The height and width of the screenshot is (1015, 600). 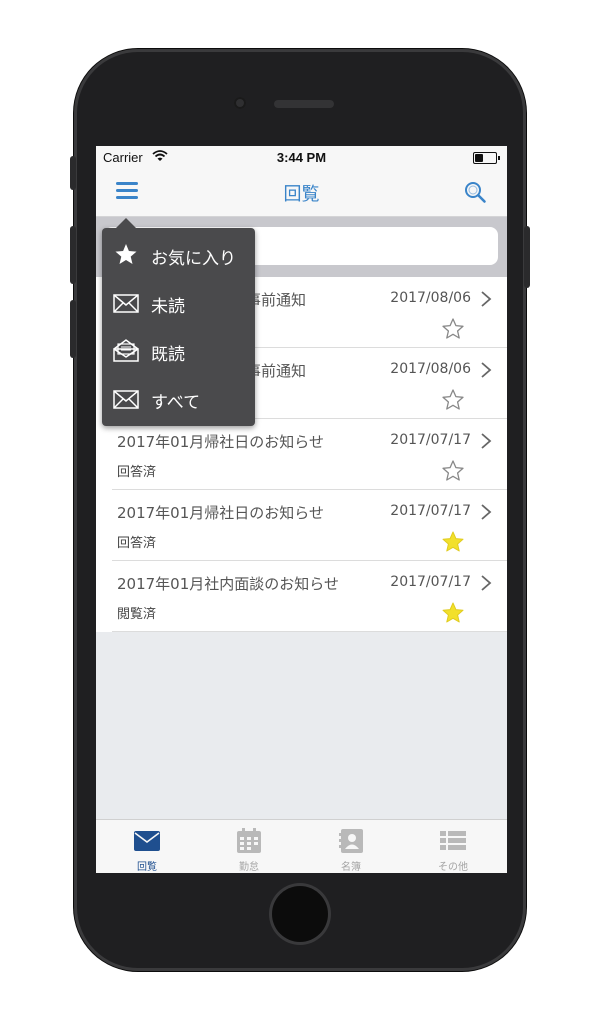 I want to click on status-bar: Carrier 3:44 PM, so click(x=301, y=157).